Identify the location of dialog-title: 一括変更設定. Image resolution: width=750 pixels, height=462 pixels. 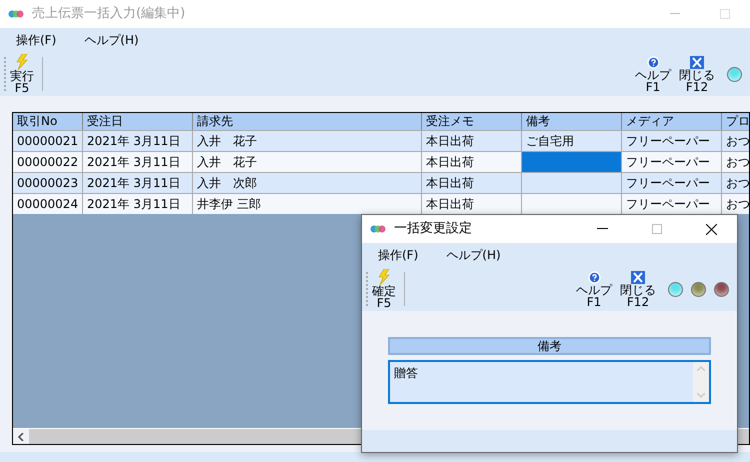
(433, 229).